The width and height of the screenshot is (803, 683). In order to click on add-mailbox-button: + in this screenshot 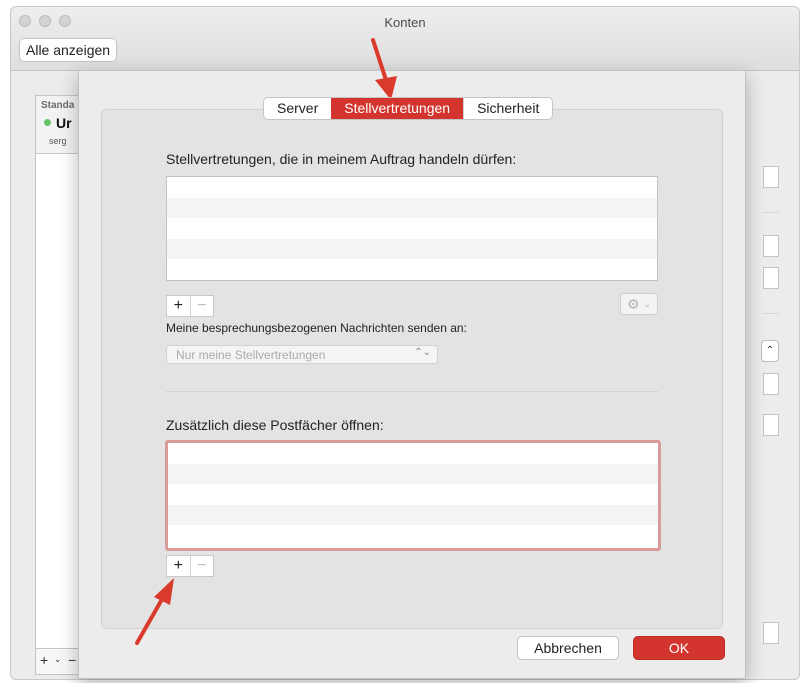, I will do `click(179, 566)`.